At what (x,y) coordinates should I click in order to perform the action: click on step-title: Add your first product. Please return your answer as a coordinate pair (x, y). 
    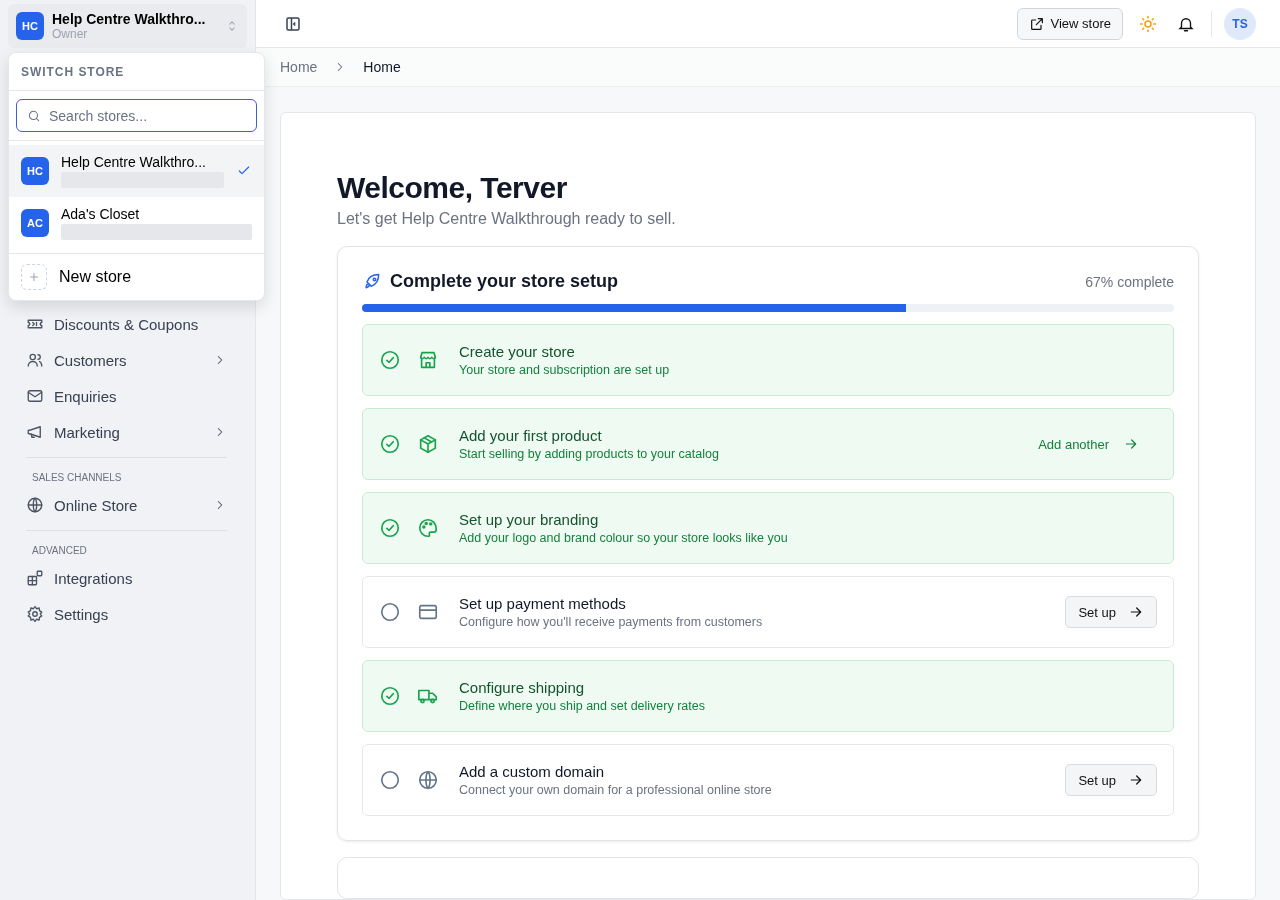
    Looking at the image, I should click on (531, 435).